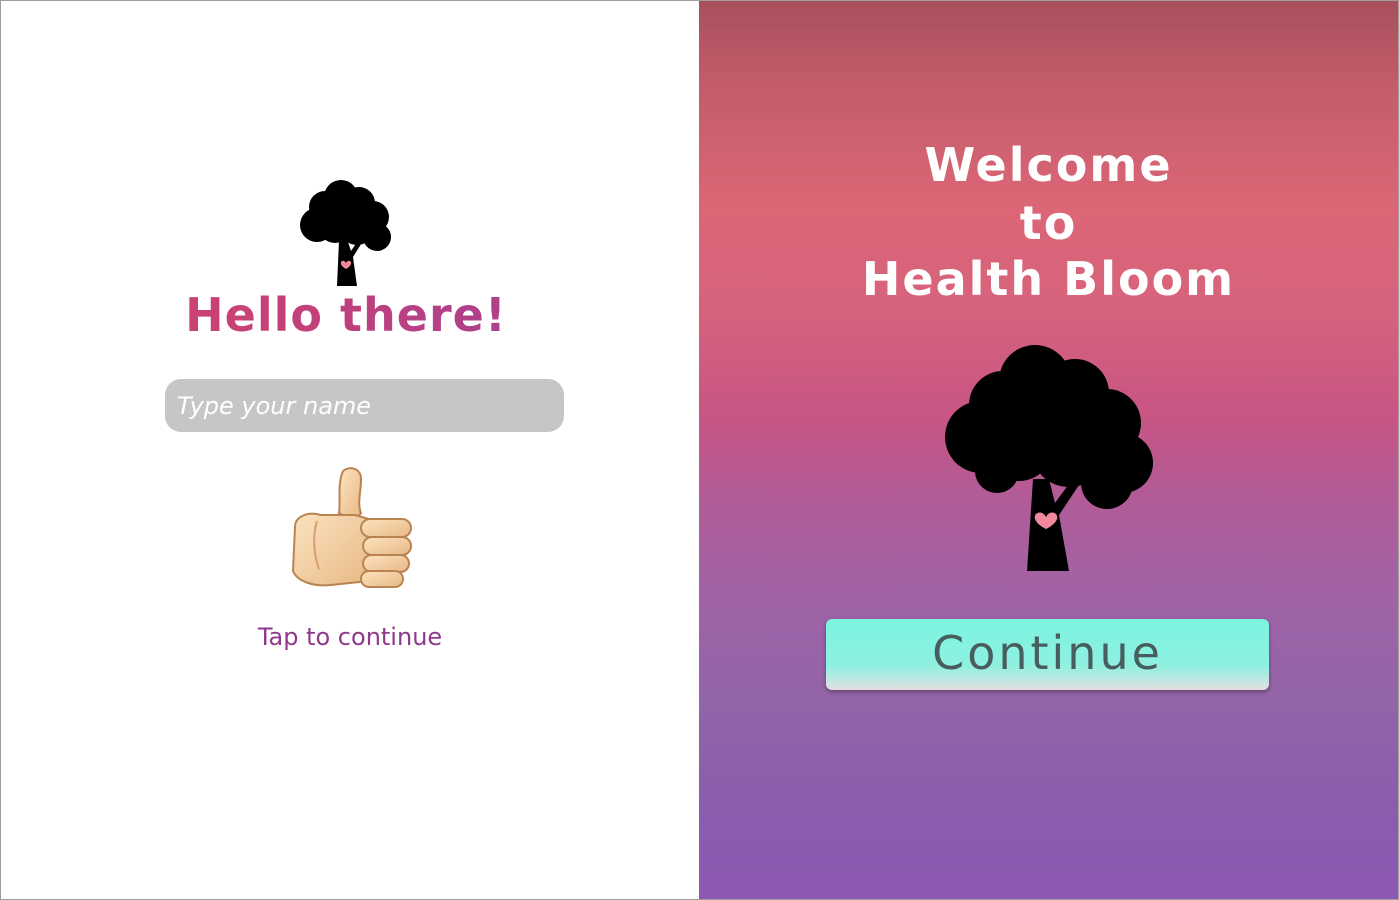 This screenshot has width=1399, height=900. Describe the element at coordinates (1048, 165) in the screenshot. I see `welcome-title-line1: Welcome` at that location.